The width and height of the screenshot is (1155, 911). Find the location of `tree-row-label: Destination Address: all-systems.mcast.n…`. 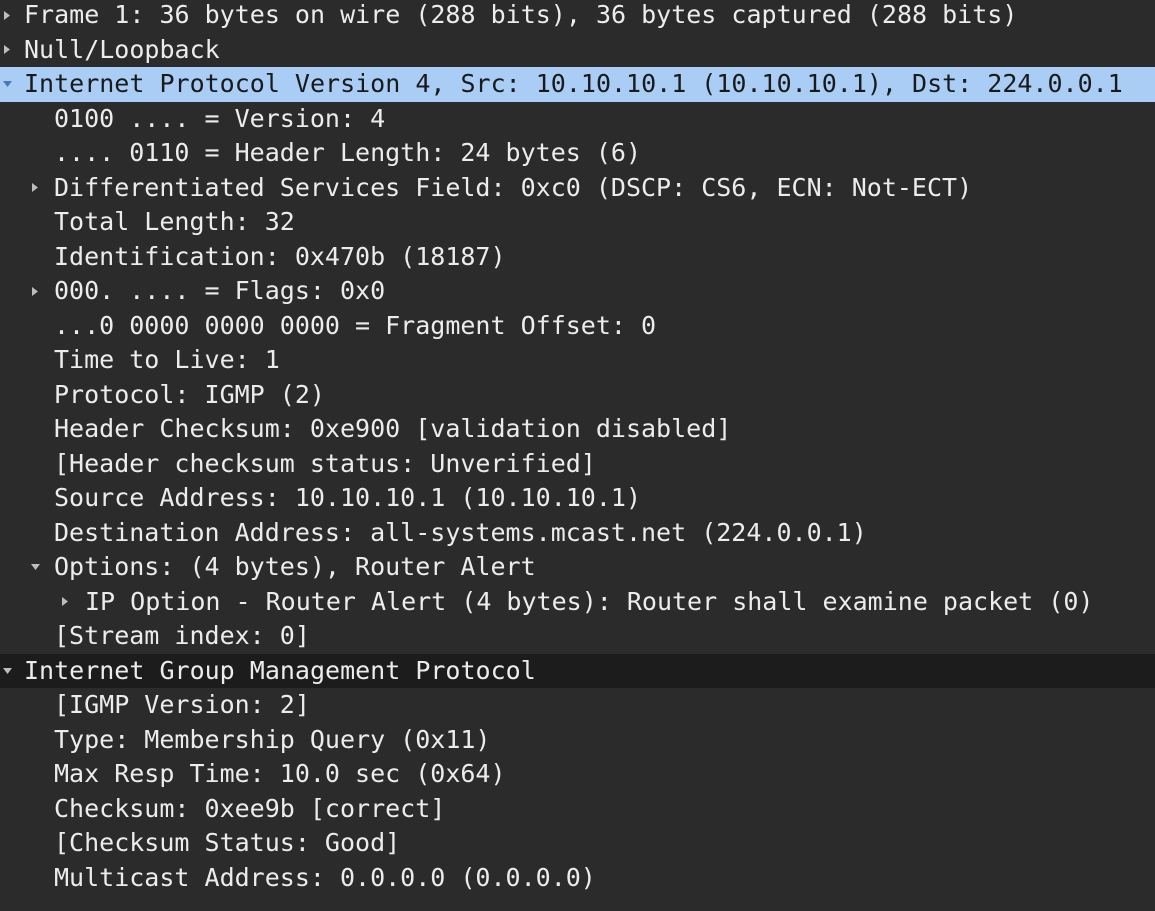

tree-row-label: Destination Address: all-systems.mcast.n… is located at coordinates (460, 532).